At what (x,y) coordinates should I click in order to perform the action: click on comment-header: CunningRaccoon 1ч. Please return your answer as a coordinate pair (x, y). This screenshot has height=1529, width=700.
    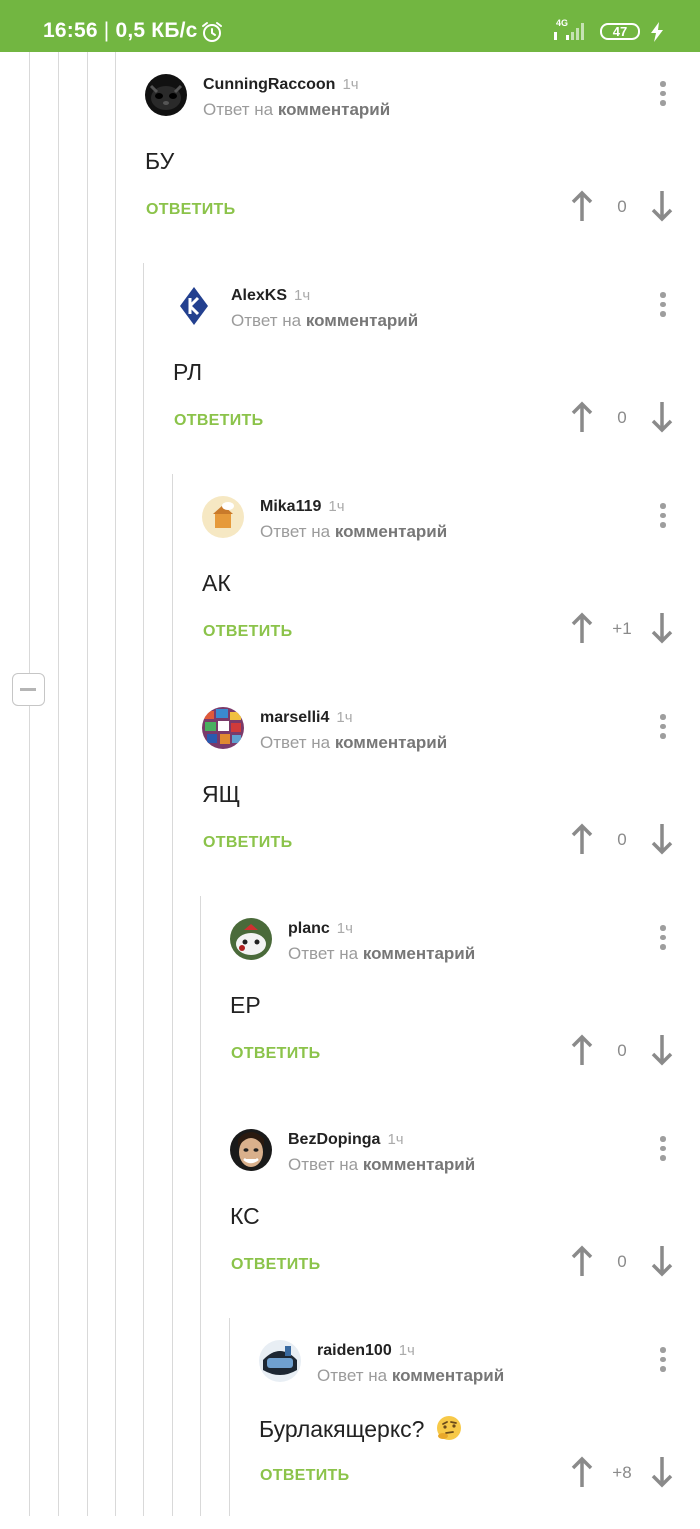
    Looking at the image, I should click on (281, 85).